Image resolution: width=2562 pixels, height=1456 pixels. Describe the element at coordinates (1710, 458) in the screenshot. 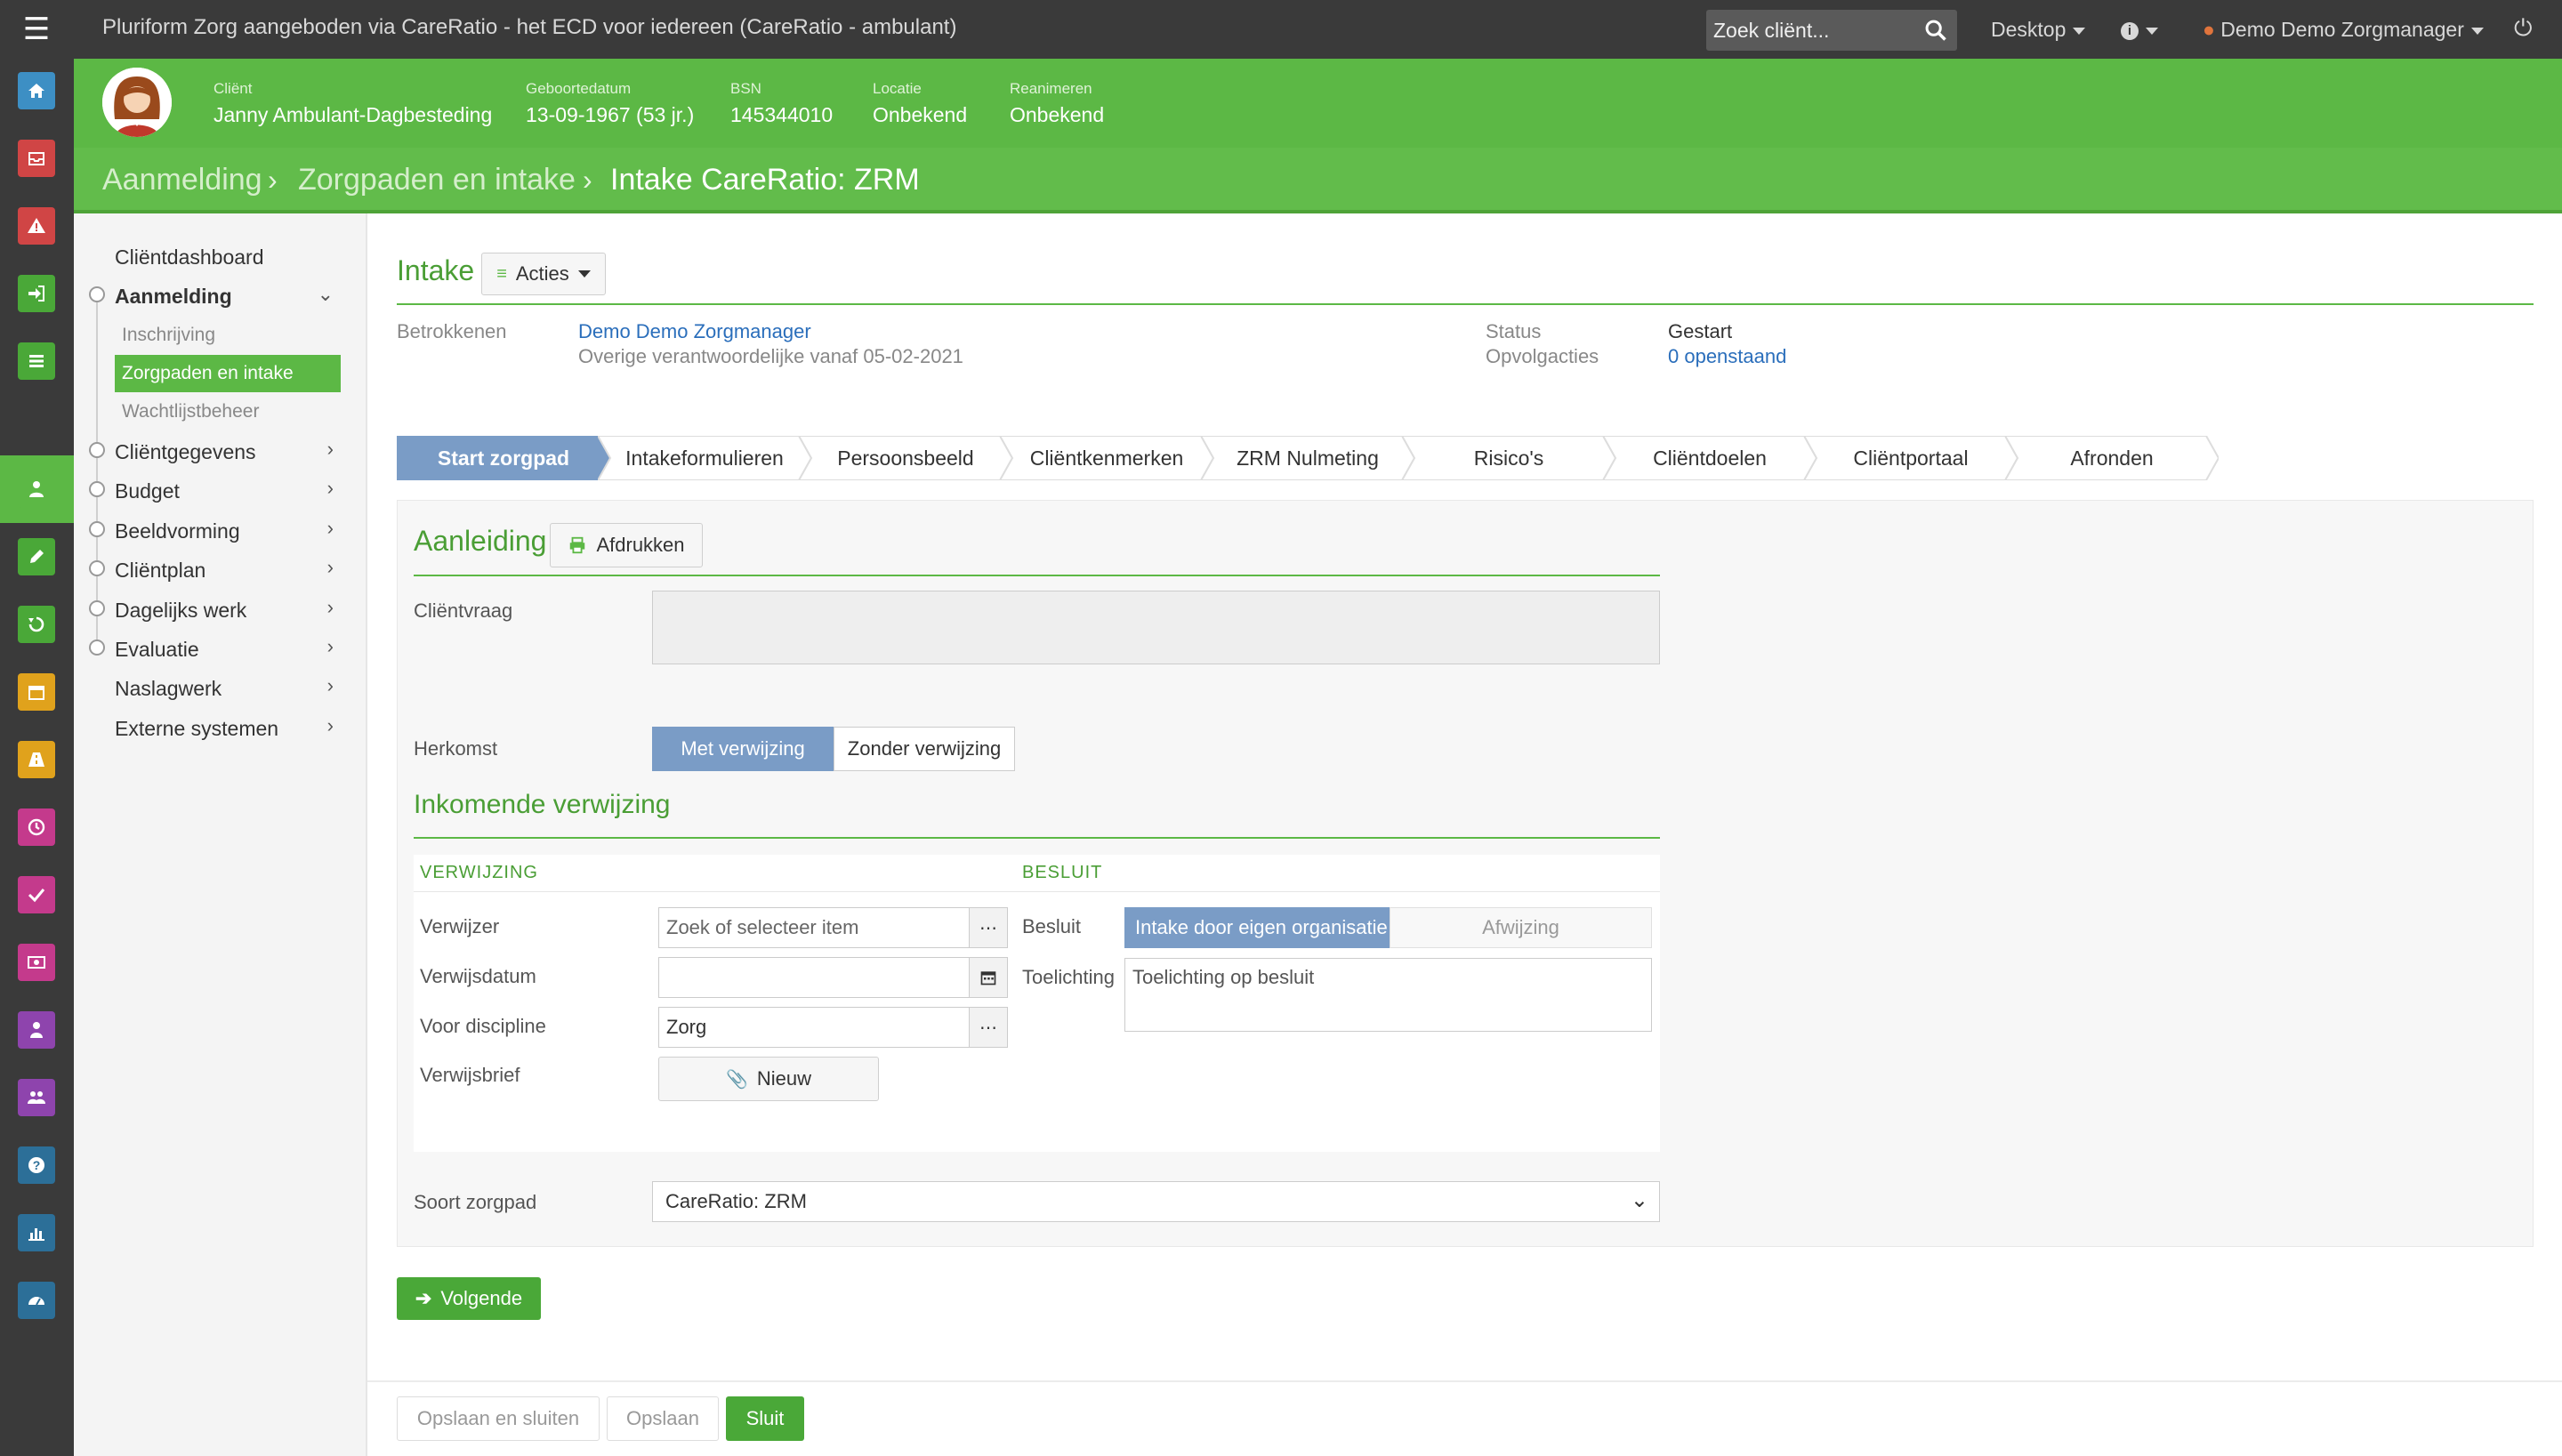

I see `wizard-step-clientdoelen: Cliëntdoelen` at that location.